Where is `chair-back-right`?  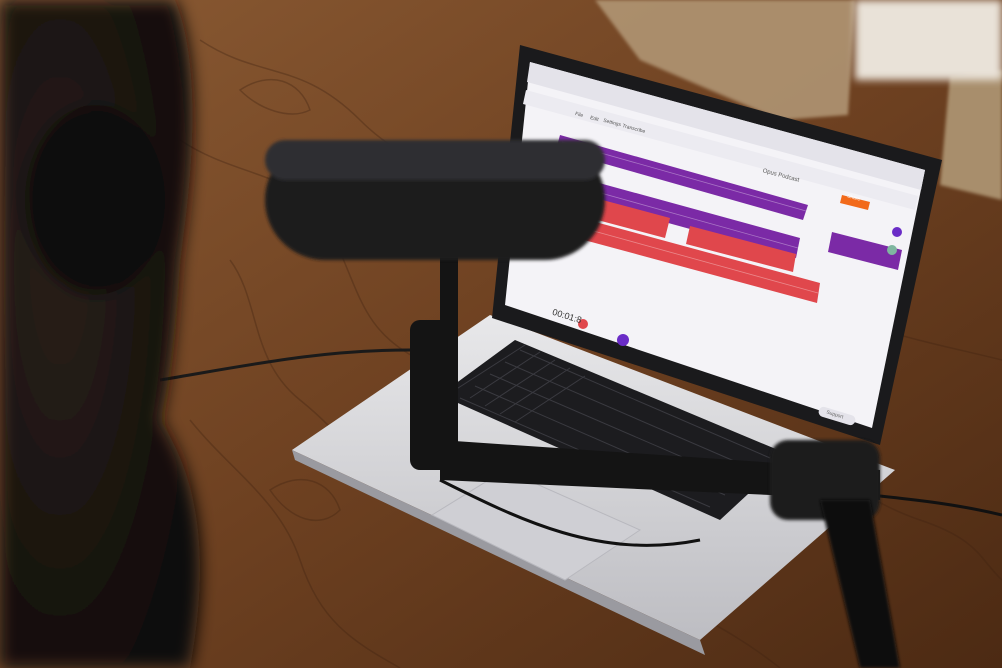
chair-back-right is located at coordinates (971, 135).